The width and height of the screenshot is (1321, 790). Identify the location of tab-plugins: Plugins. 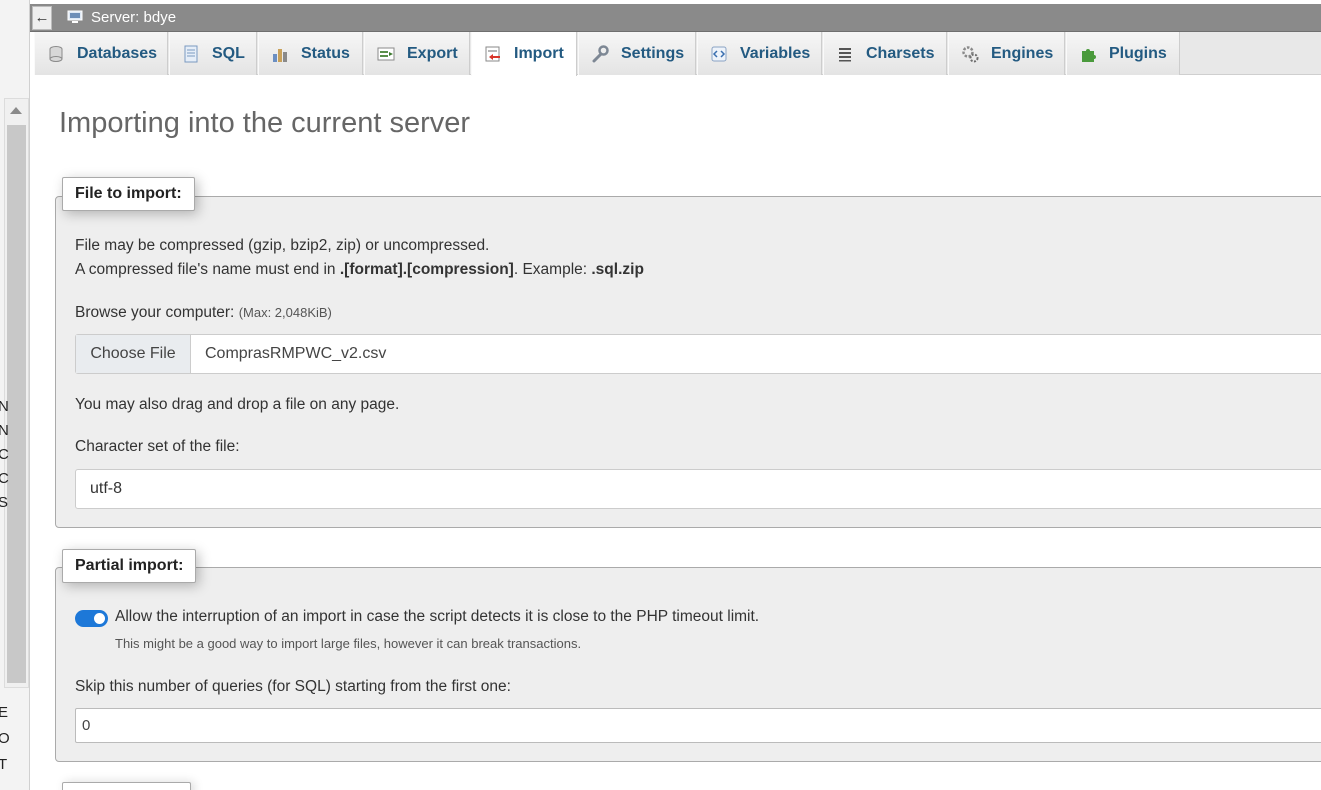
(1123, 53).